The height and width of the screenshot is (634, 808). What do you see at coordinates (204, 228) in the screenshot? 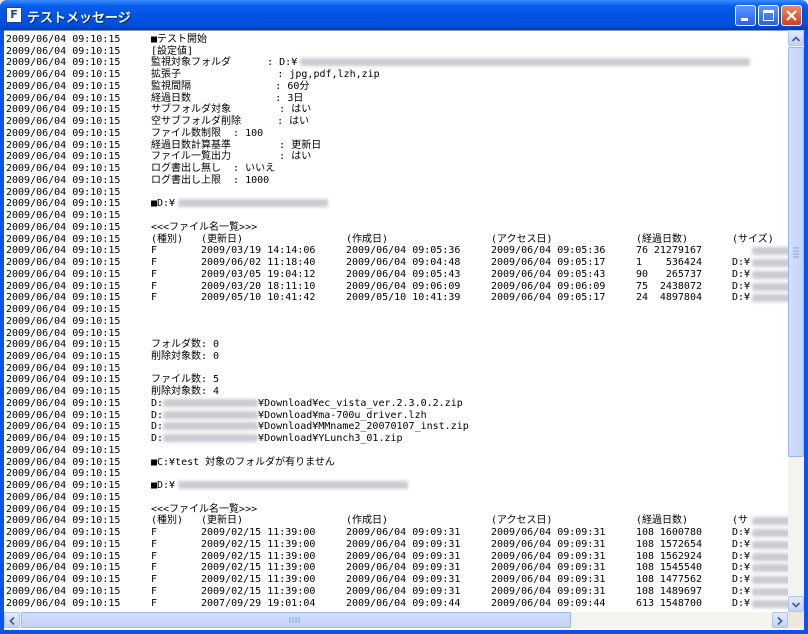
I see `log-message: <<<ファイル名一覧>>>` at bounding box center [204, 228].